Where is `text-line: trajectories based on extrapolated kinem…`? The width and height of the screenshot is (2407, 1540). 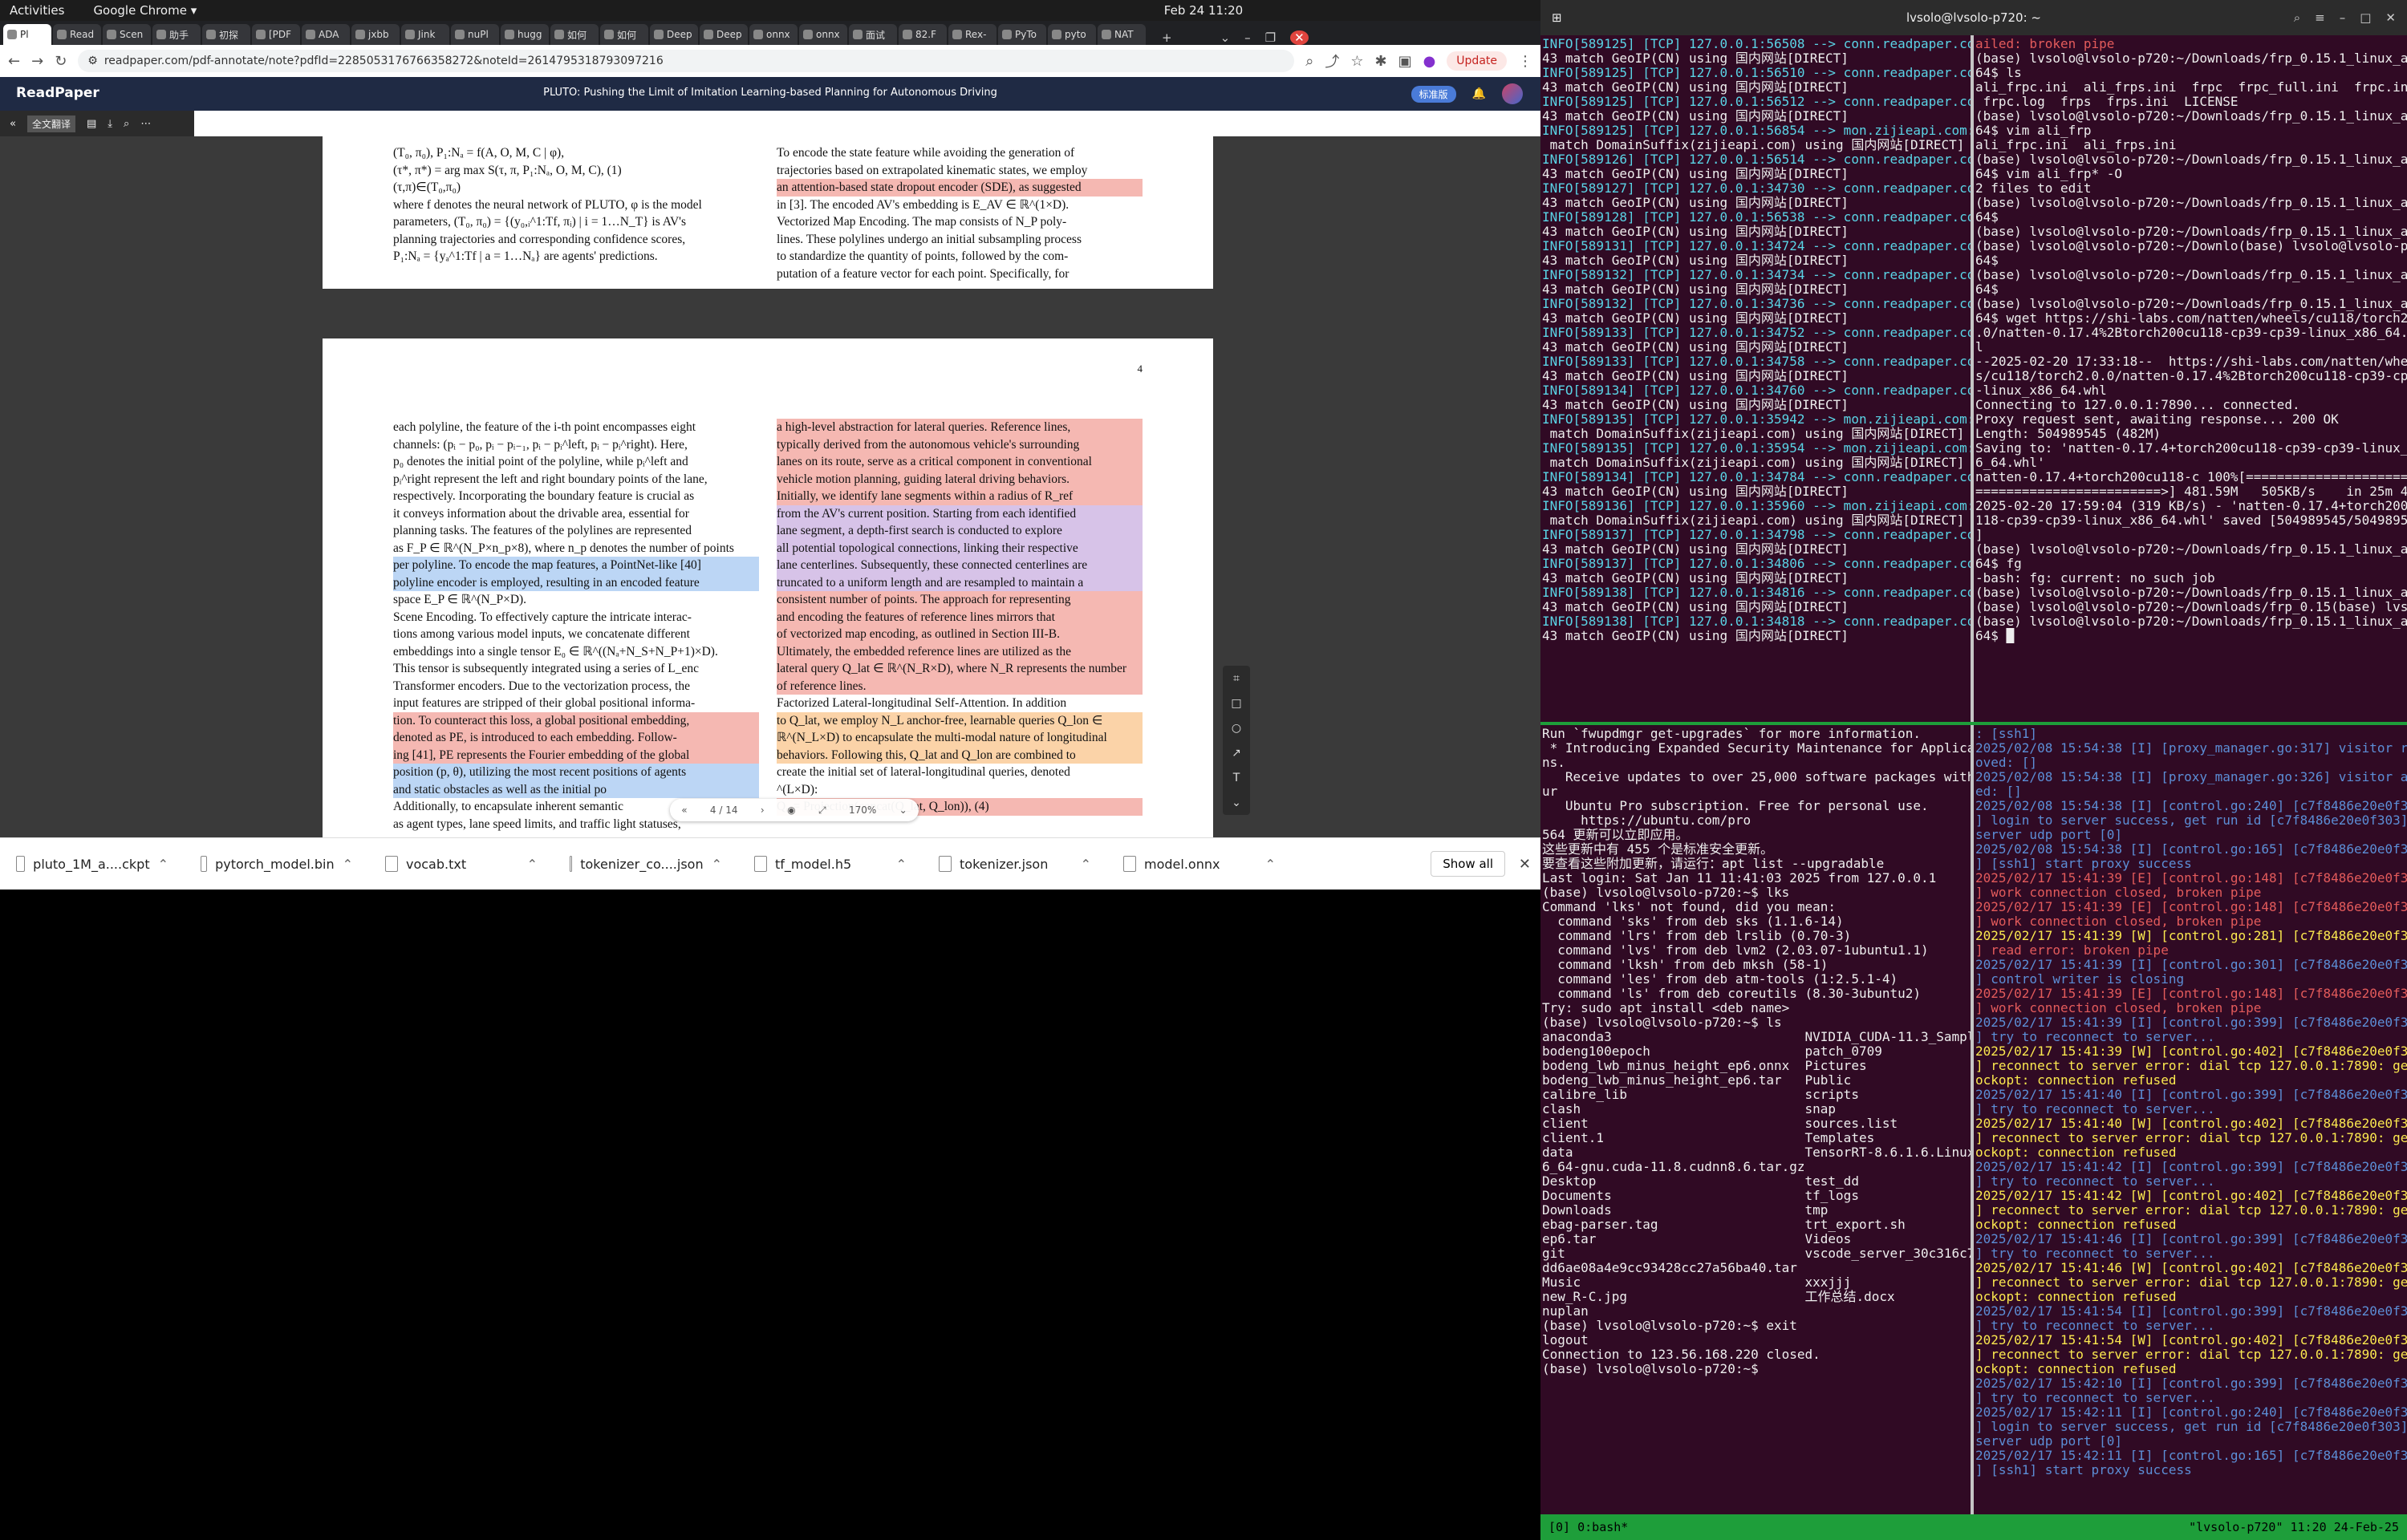 text-line: trajectories based on extrapolated kinem… is located at coordinates (932, 170).